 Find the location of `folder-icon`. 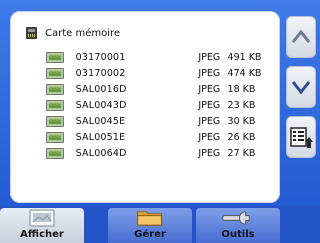

folder-icon is located at coordinates (149, 218).